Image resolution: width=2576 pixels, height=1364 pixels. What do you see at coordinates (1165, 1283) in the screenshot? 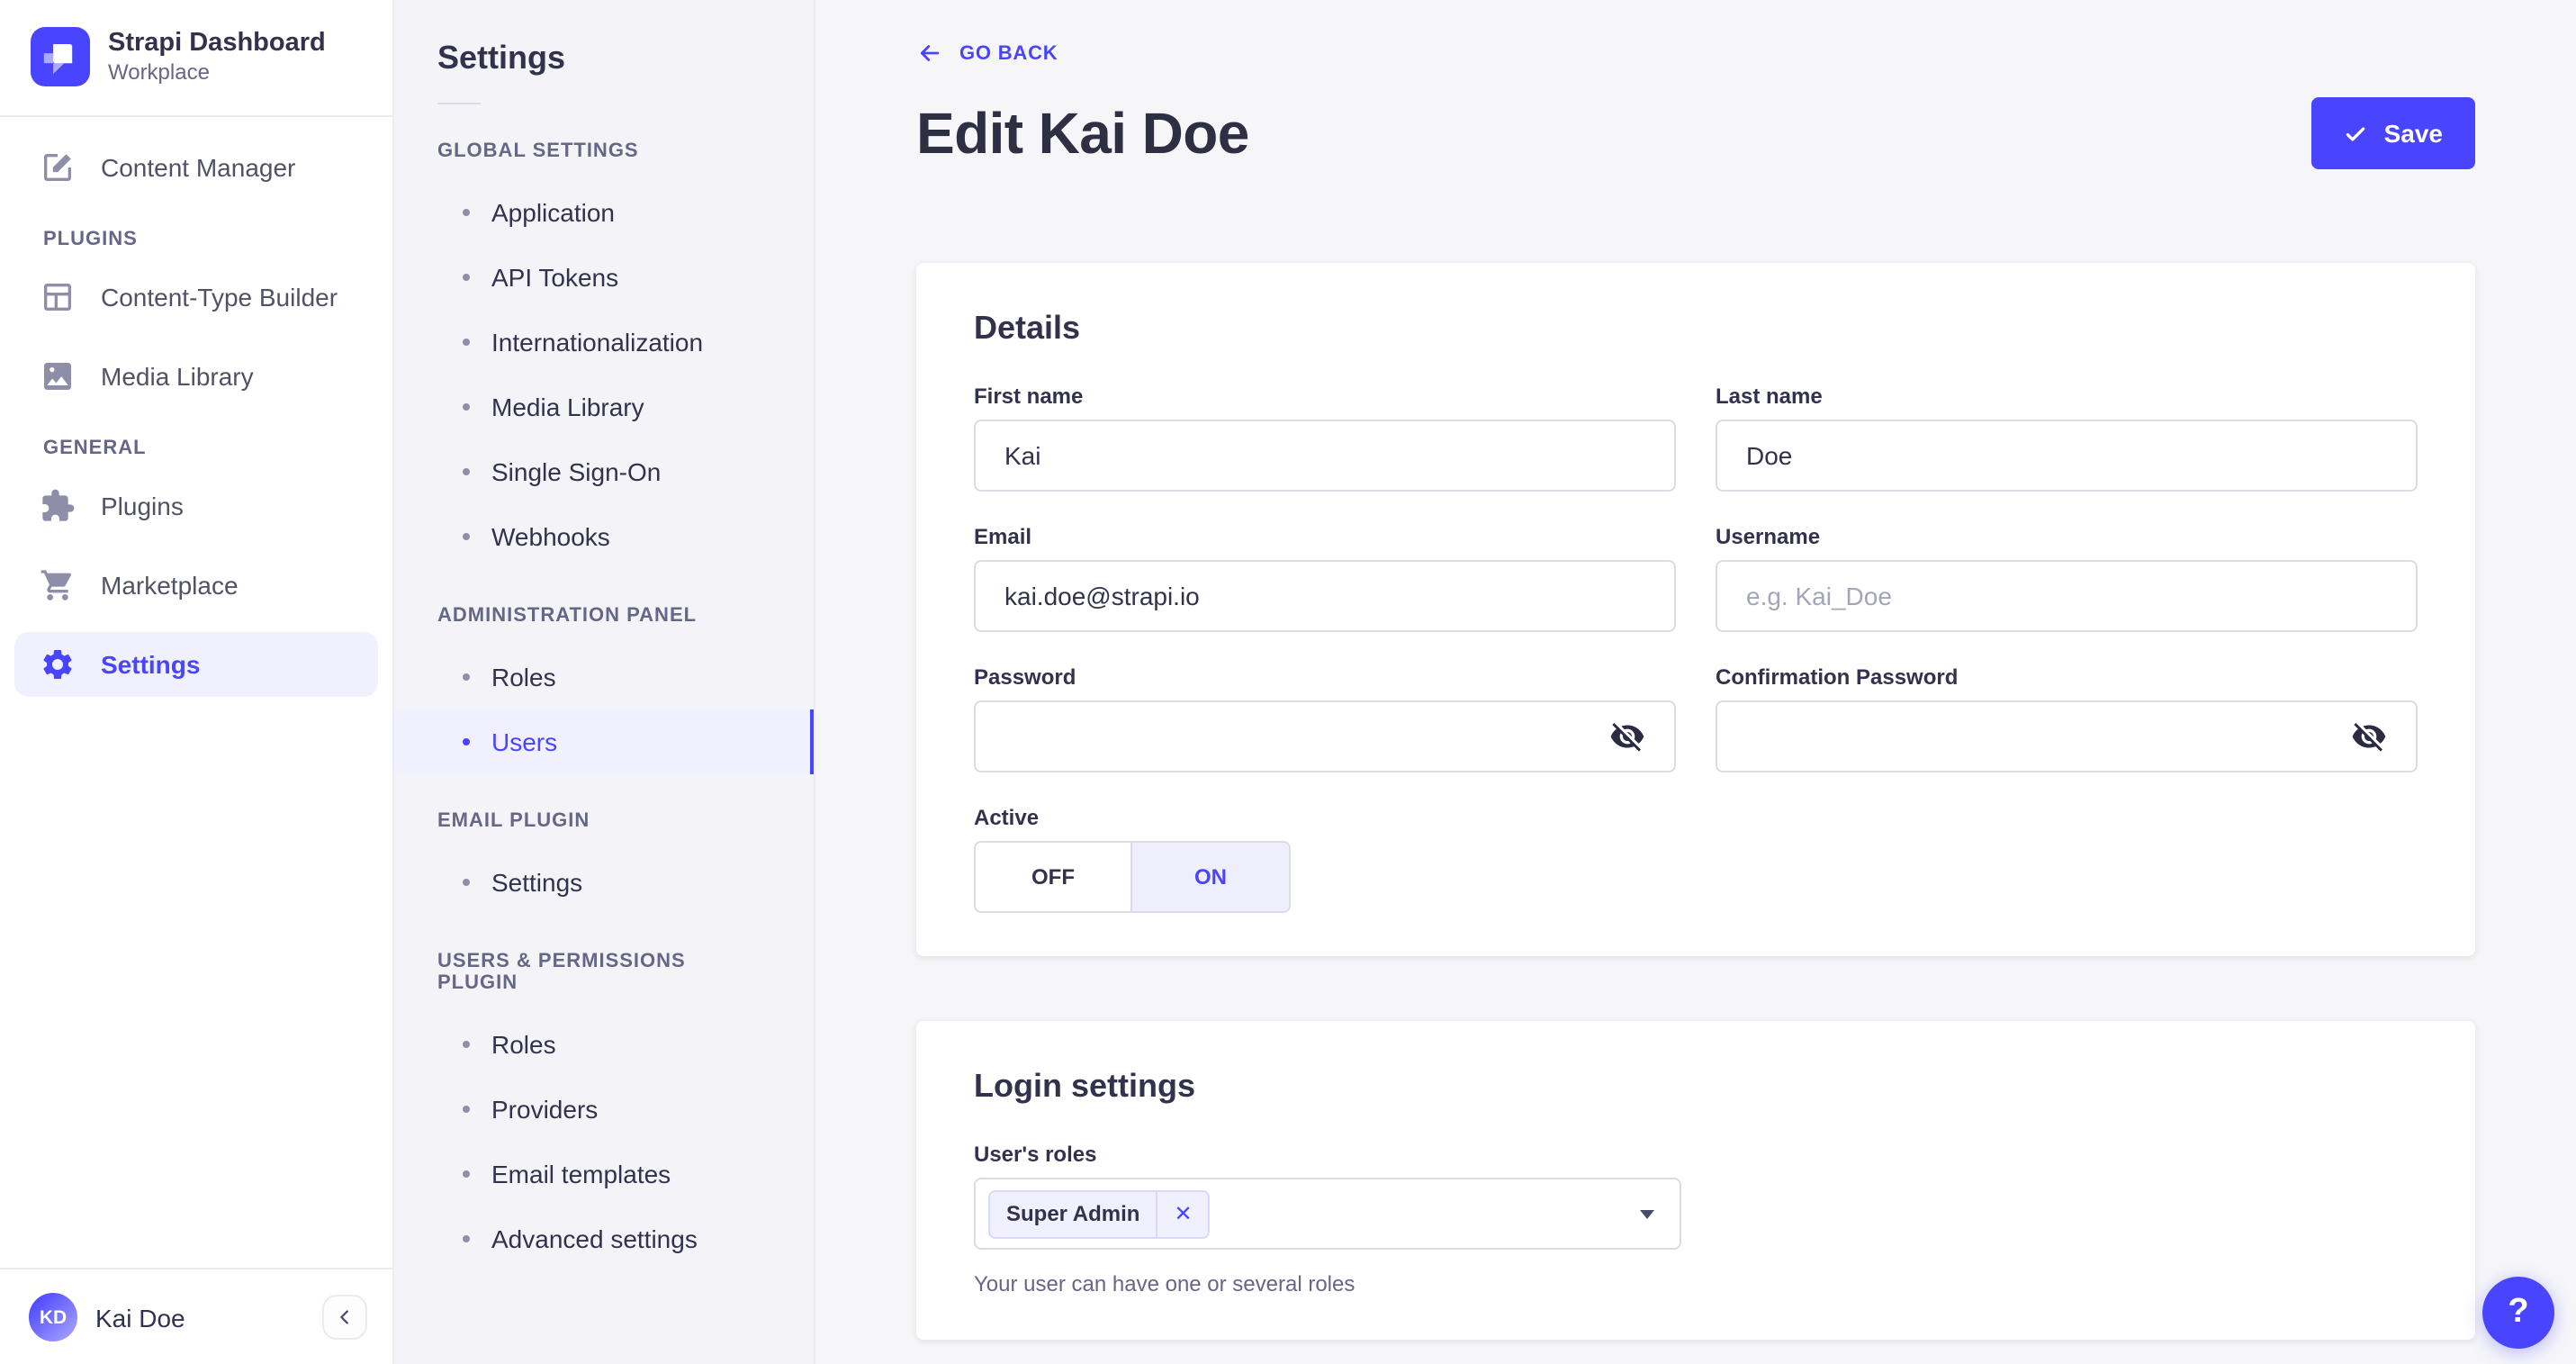
I see `roles-helper-text: Your user can have one or several roles` at bounding box center [1165, 1283].